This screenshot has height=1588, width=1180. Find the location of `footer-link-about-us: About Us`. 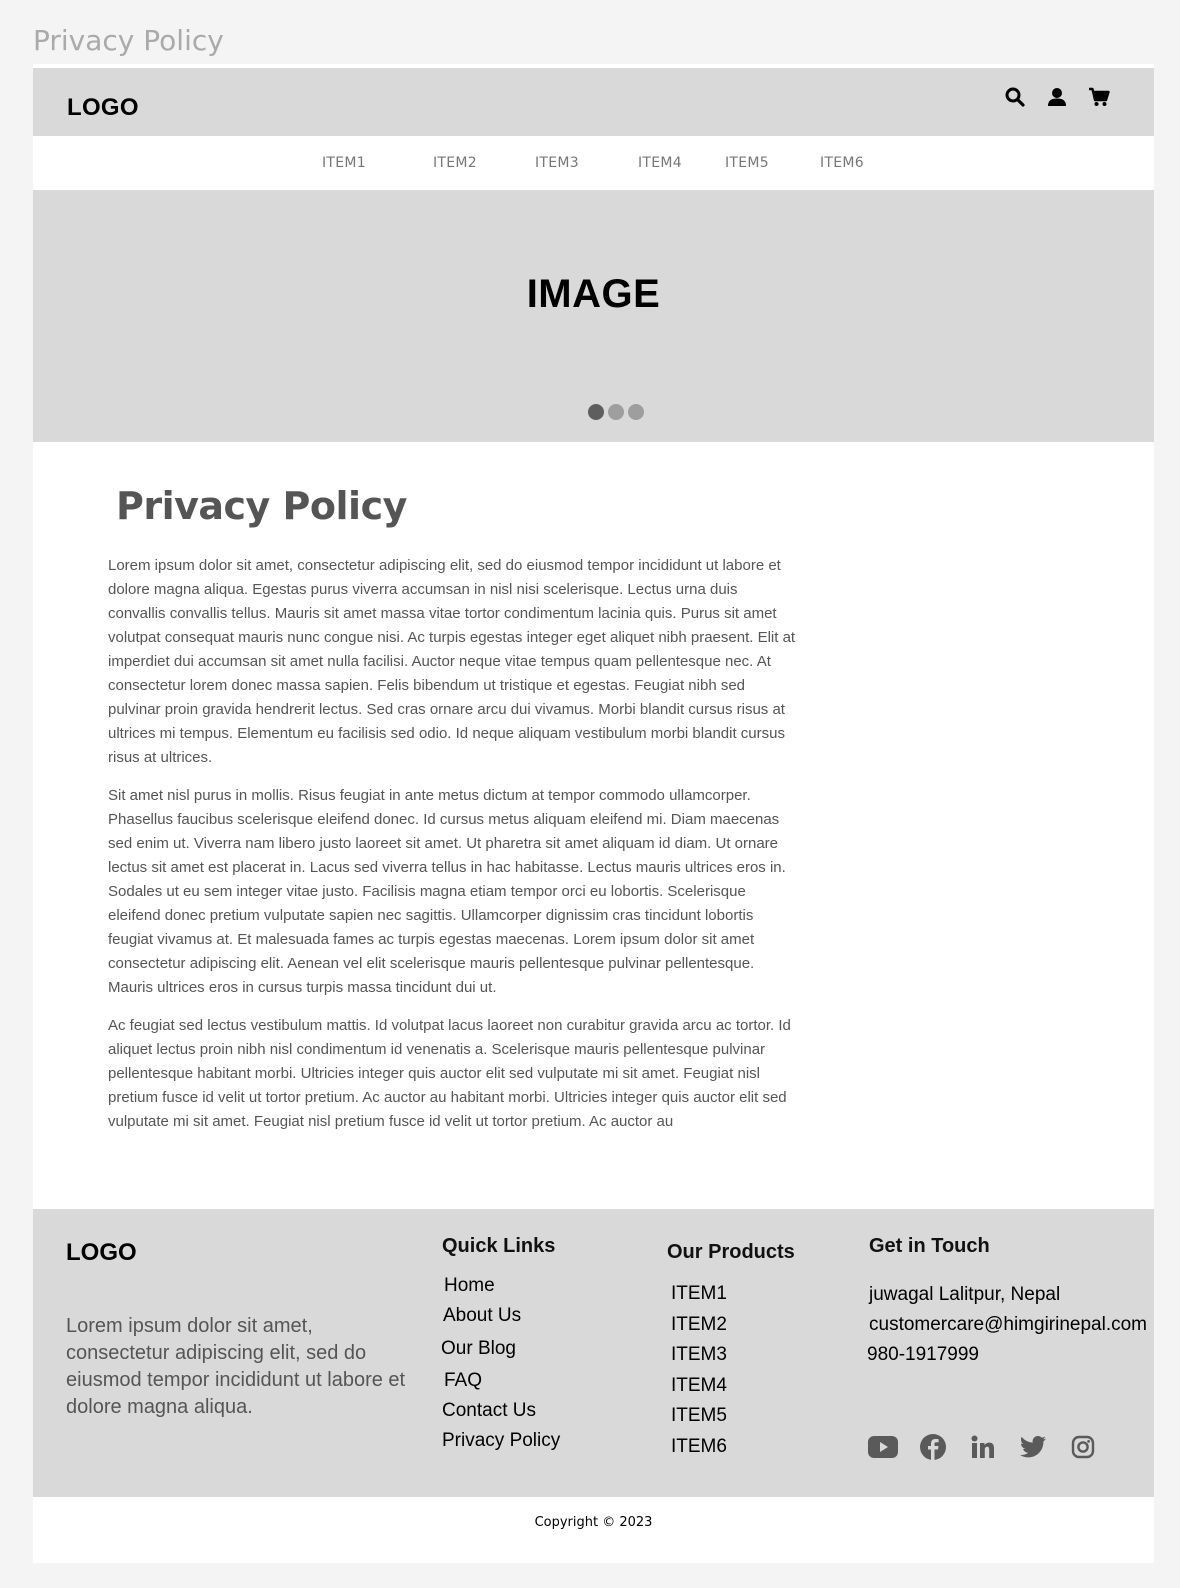

footer-link-about-us: About Us is located at coordinates (482, 1316).